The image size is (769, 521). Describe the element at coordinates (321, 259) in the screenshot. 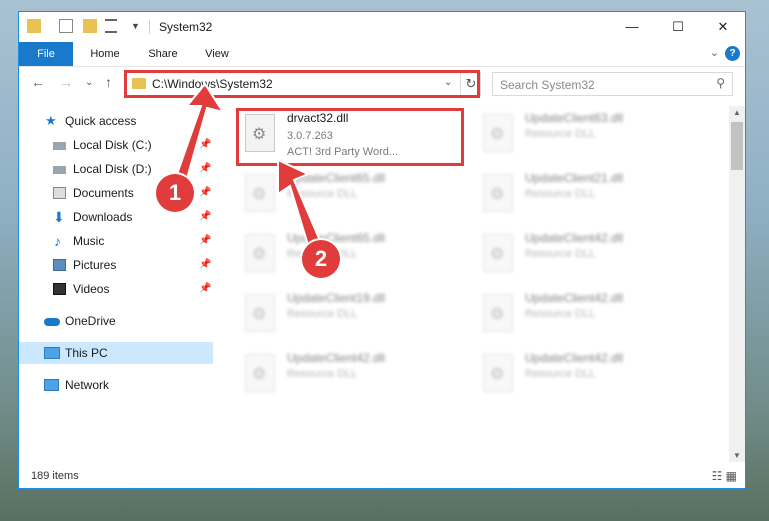

I see `annotation-badge-2: 2` at that location.